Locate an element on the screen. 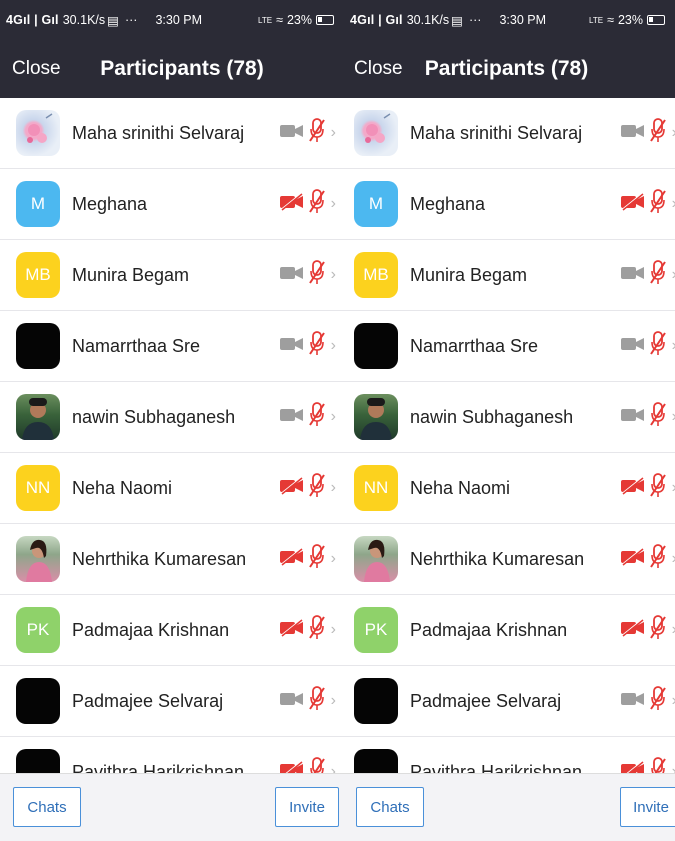 This screenshot has height=841, width=675. participant-name: Maha srinithi Selvaraj is located at coordinates (158, 132).